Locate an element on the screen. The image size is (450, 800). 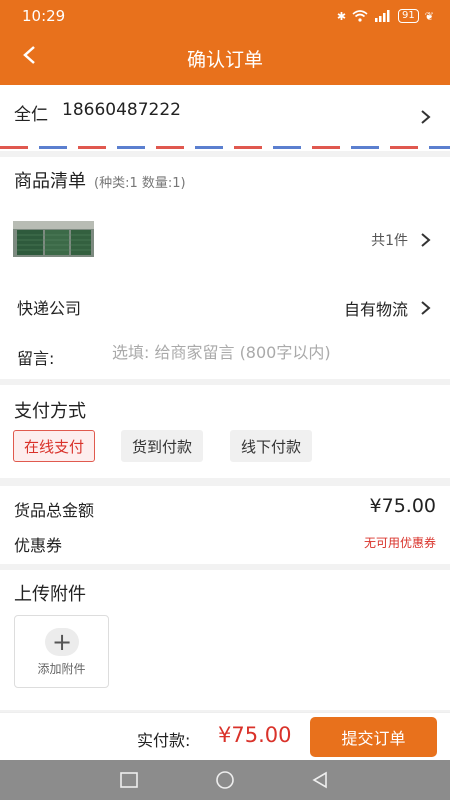
nav-bar: 确认订单 is located at coordinates (225, 58).